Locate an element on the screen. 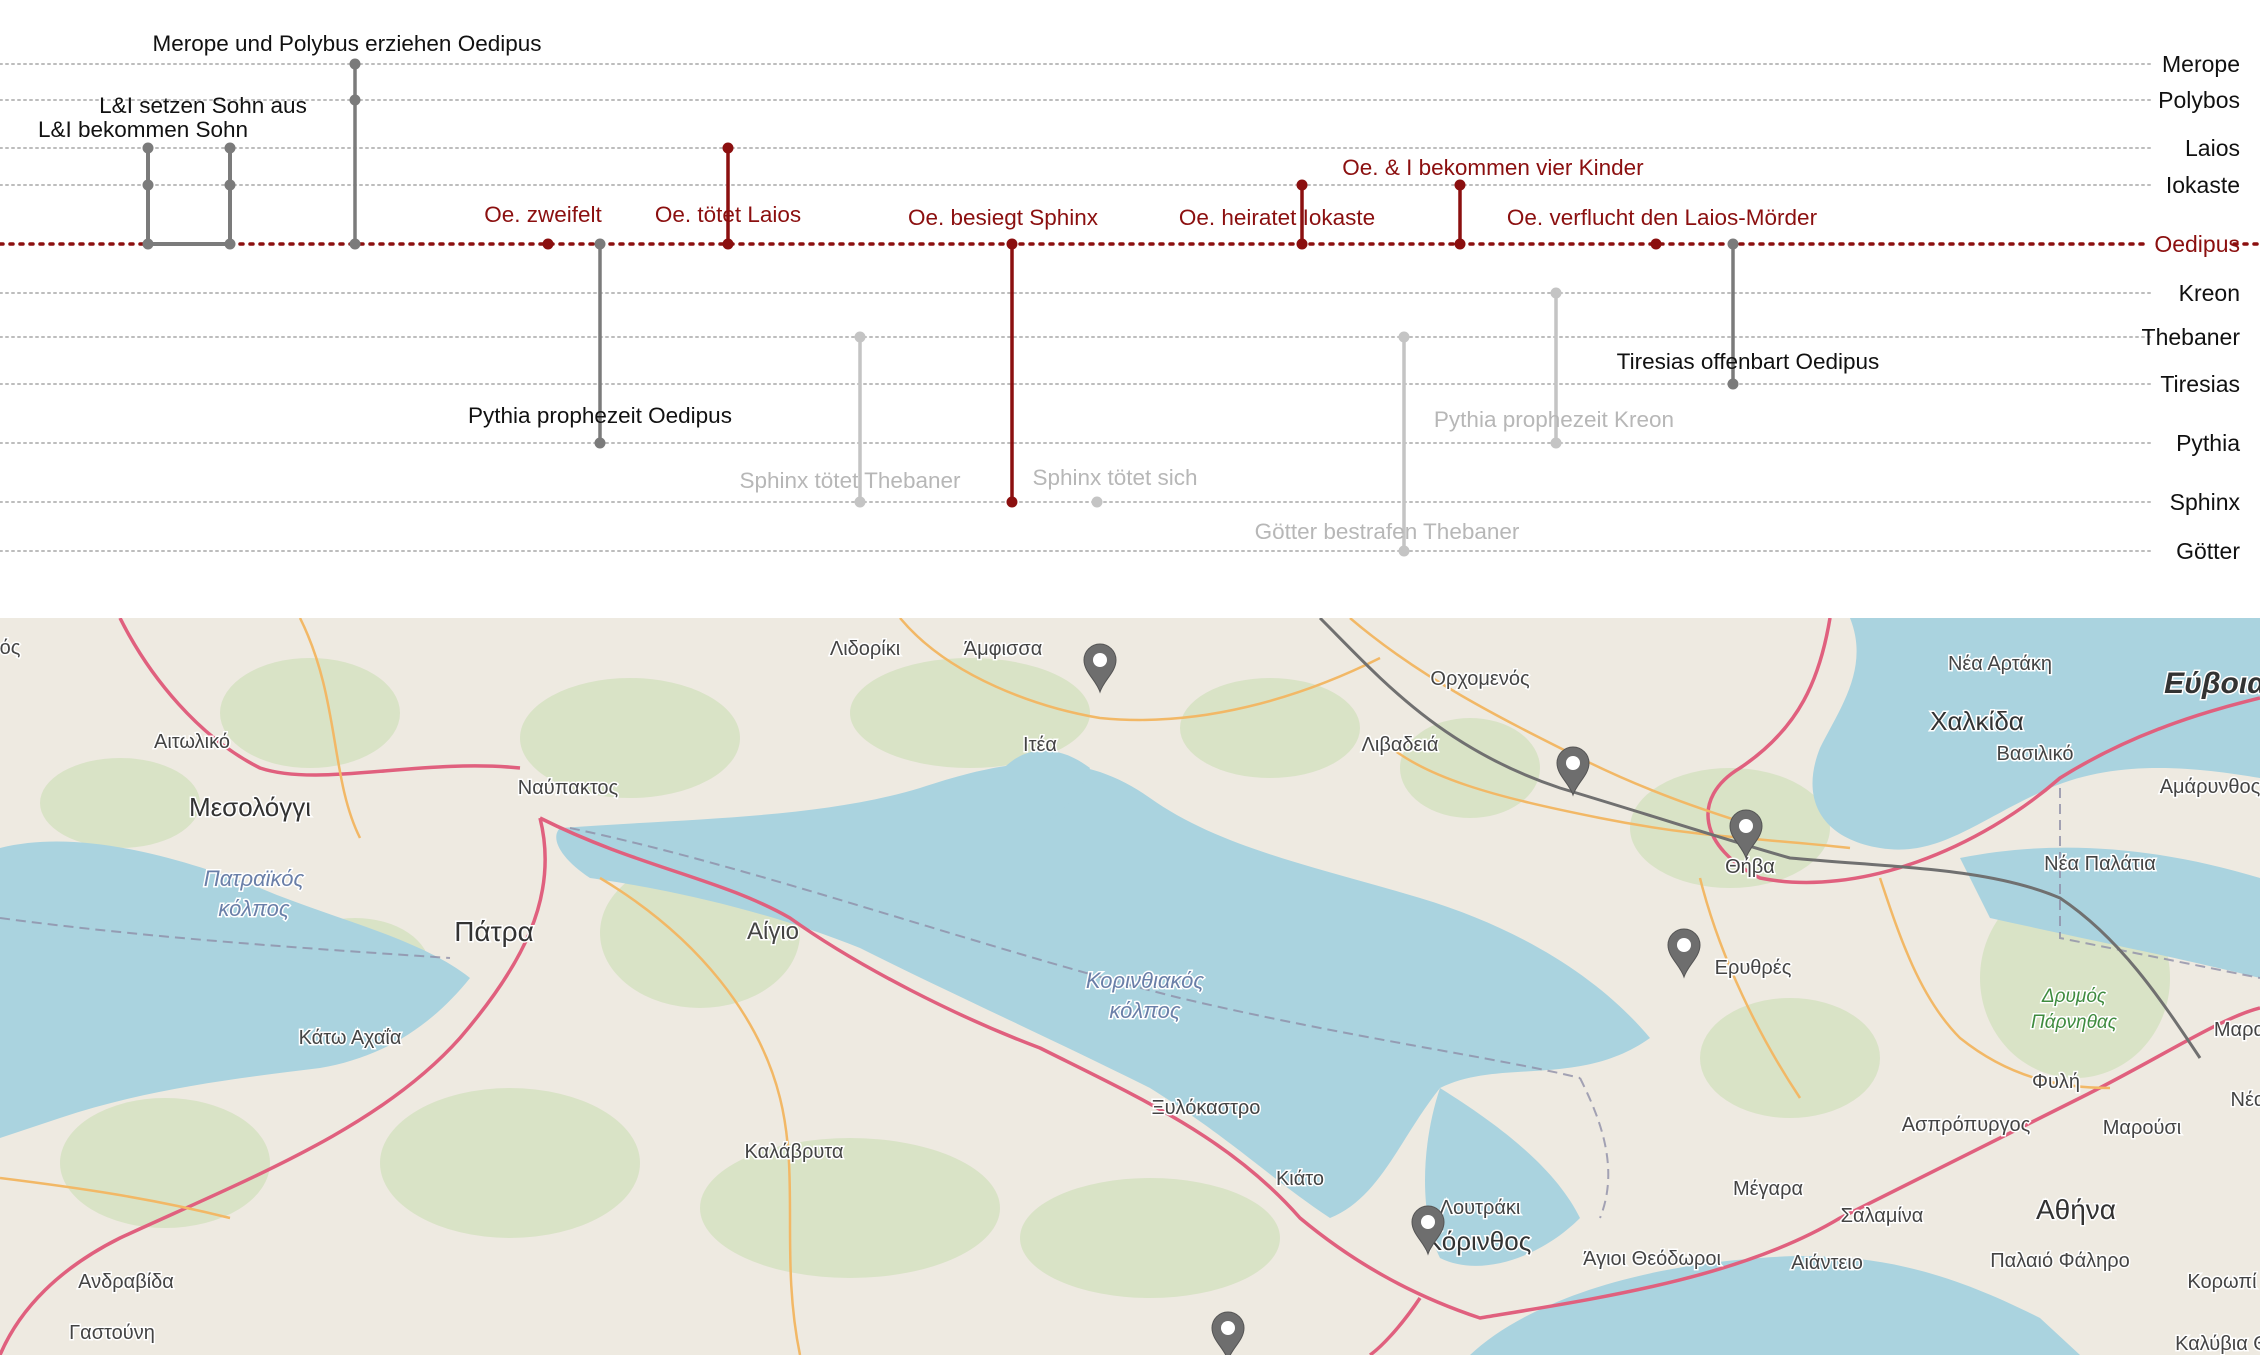 The width and height of the screenshot is (2260, 1355). lane-label-iokaste: Iokaste is located at coordinates (2203, 185).